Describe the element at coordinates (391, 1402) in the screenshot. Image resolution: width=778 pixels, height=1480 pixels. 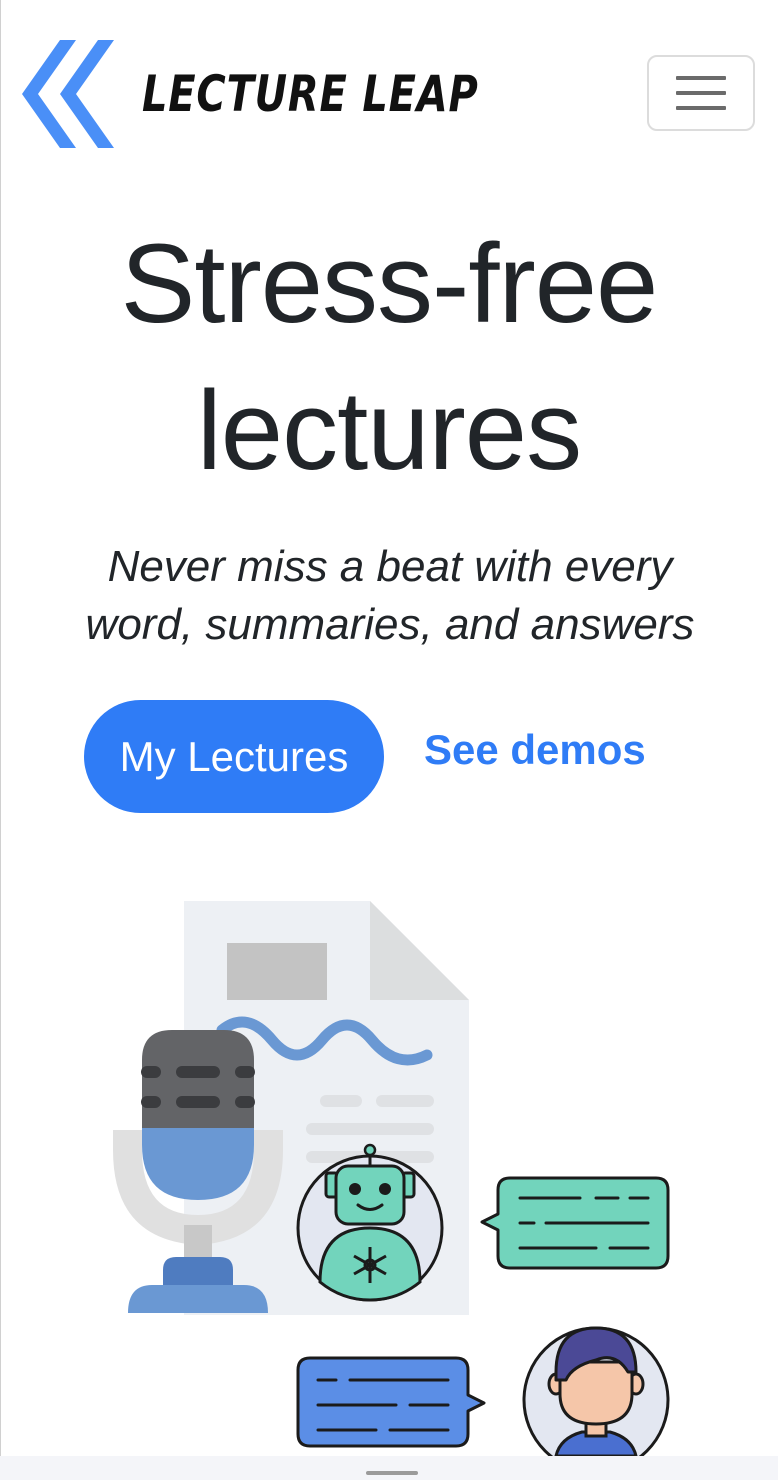
I see `user-chat-bubble-icon` at that location.